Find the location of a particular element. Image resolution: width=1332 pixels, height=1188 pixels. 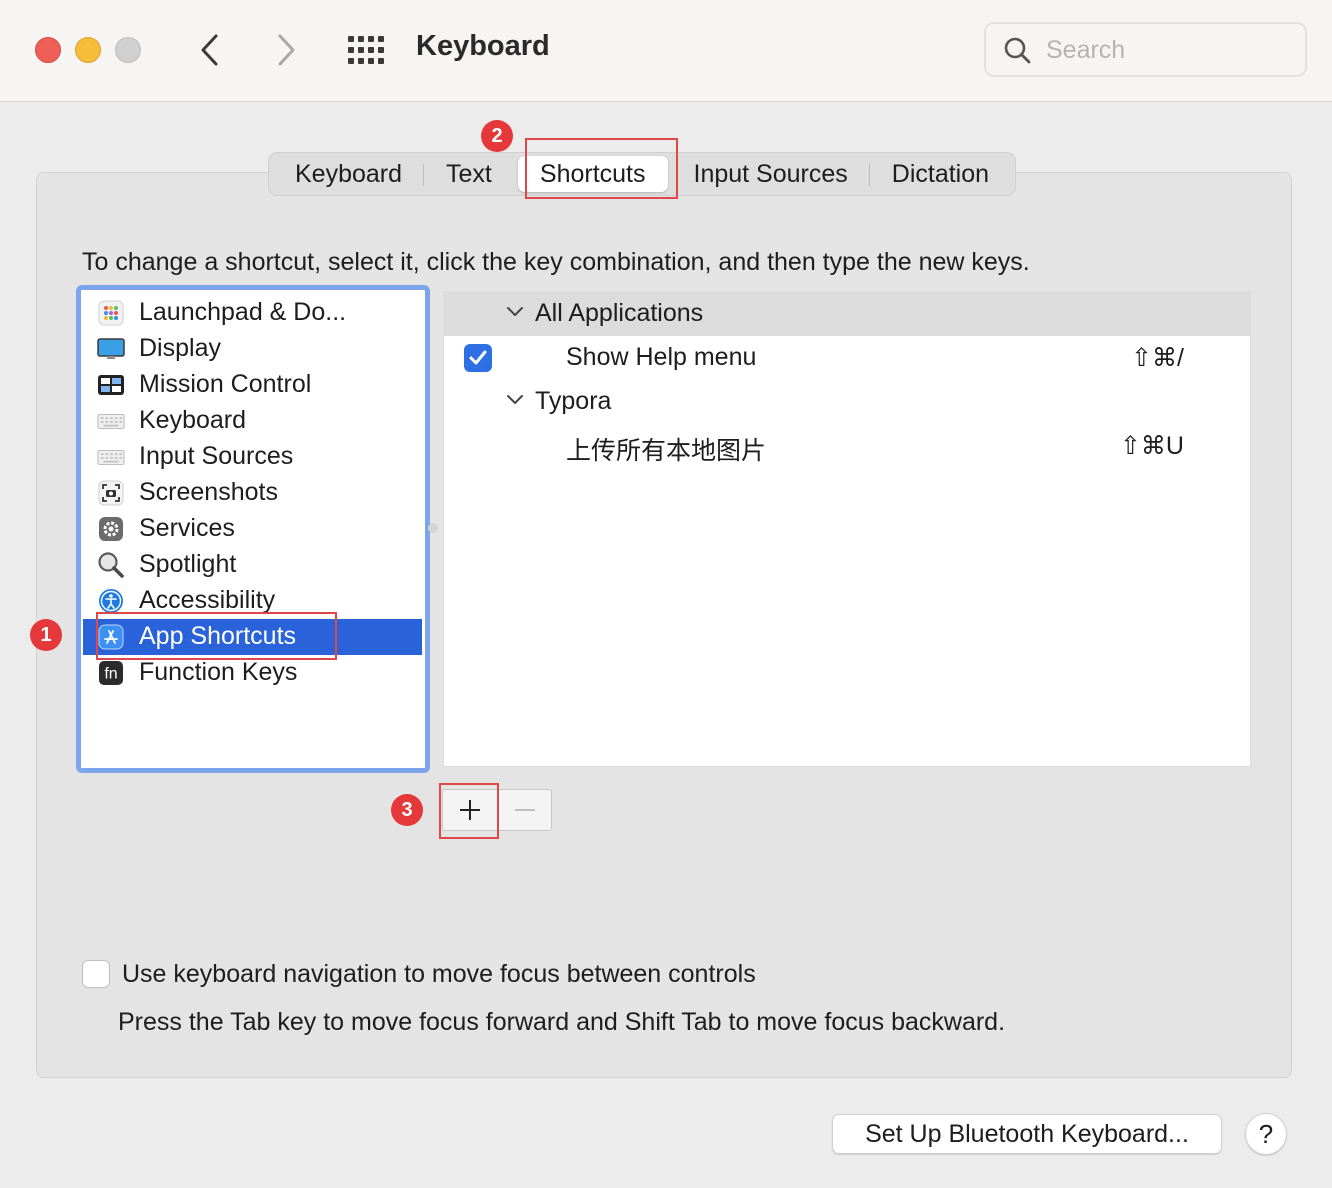

category-label: Keyboard is located at coordinates (193, 420).